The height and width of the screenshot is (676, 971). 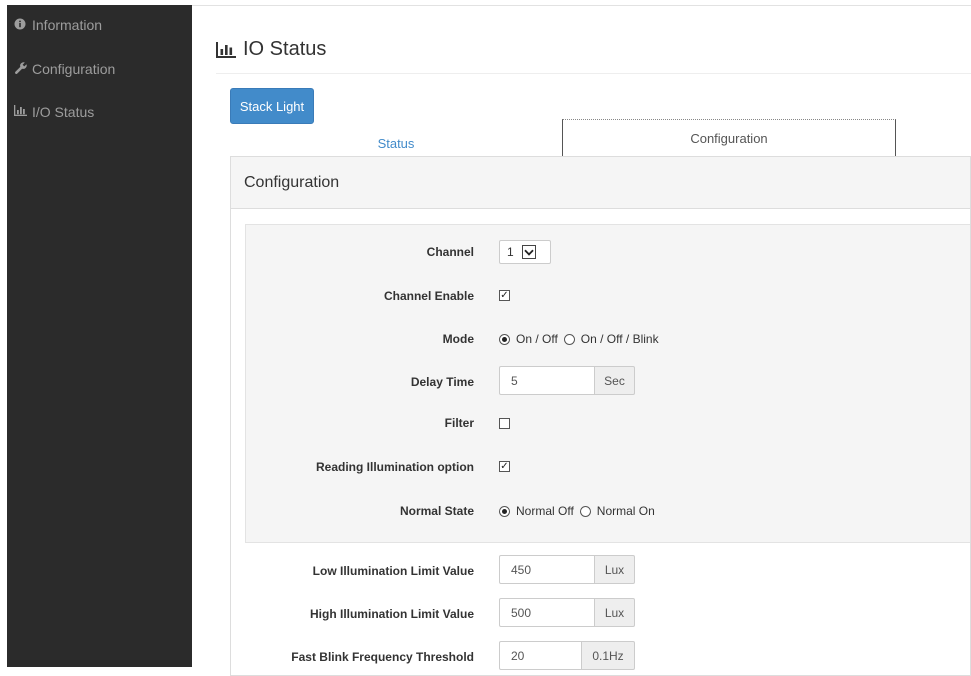 What do you see at coordinates (504, 466) in the screenshot?
I see `reading-illumination-checkbox: ✓` at bounding box center [504, 466].